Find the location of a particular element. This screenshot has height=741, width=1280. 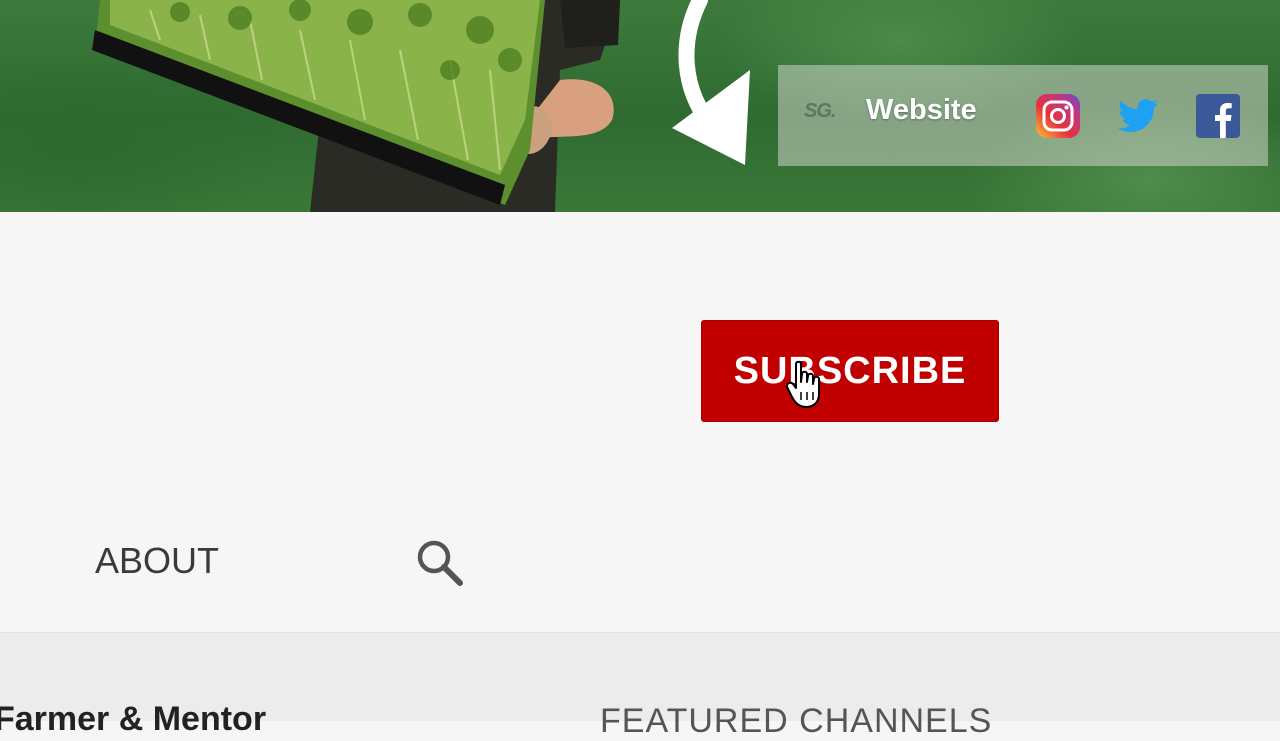

search-icon is located at coordinates (440, 563).